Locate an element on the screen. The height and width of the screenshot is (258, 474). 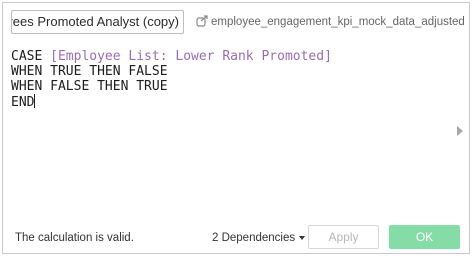
formula-line-2: WHEN TRUE THEN FALSE is located at coordinates (89, 71).